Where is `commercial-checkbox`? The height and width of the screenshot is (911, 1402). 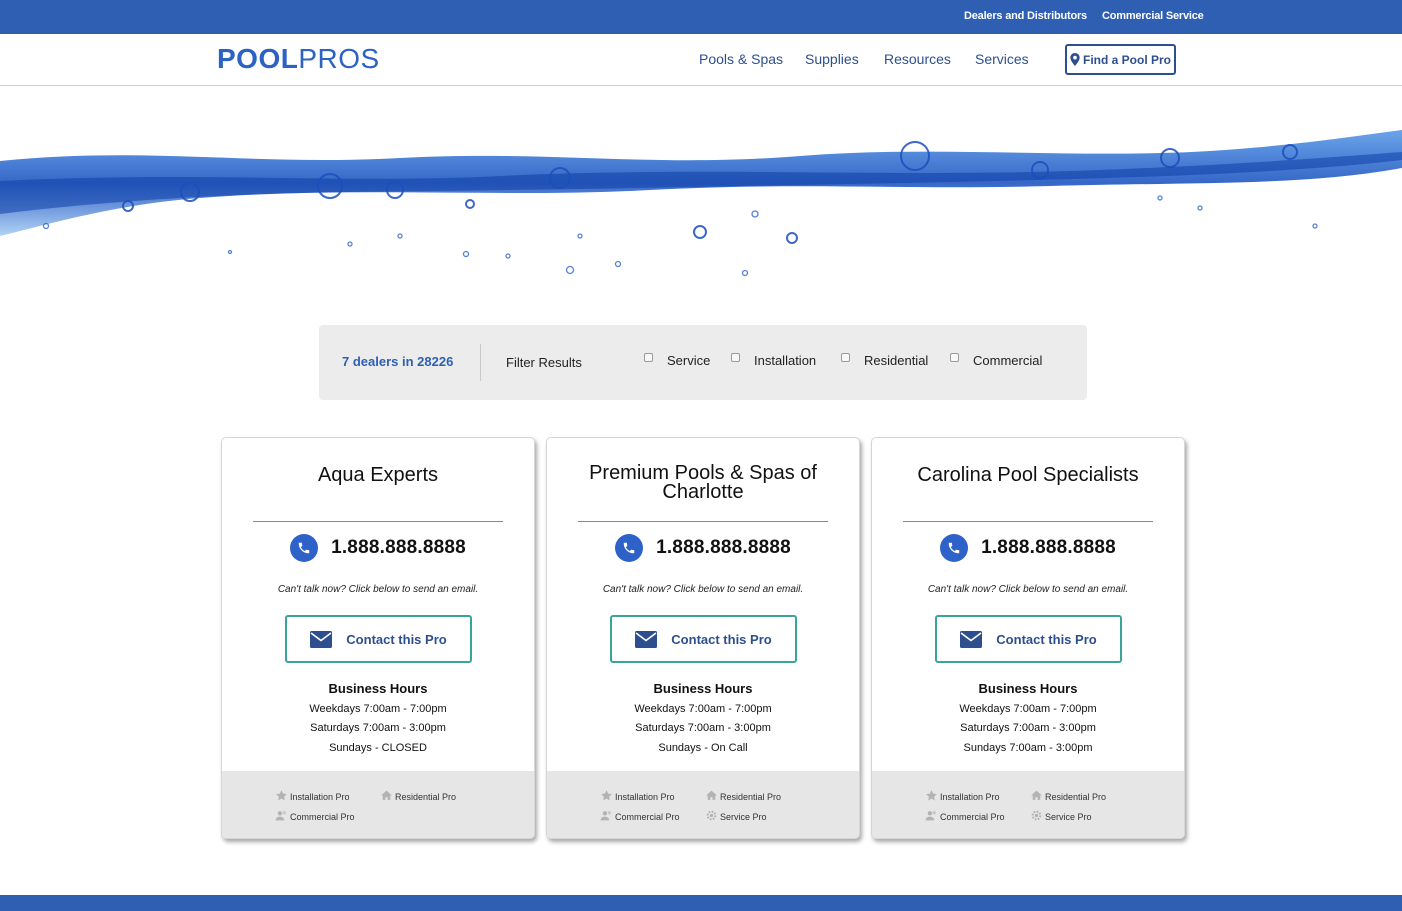
commercial-checkbox is located at coordinates (954, 357).